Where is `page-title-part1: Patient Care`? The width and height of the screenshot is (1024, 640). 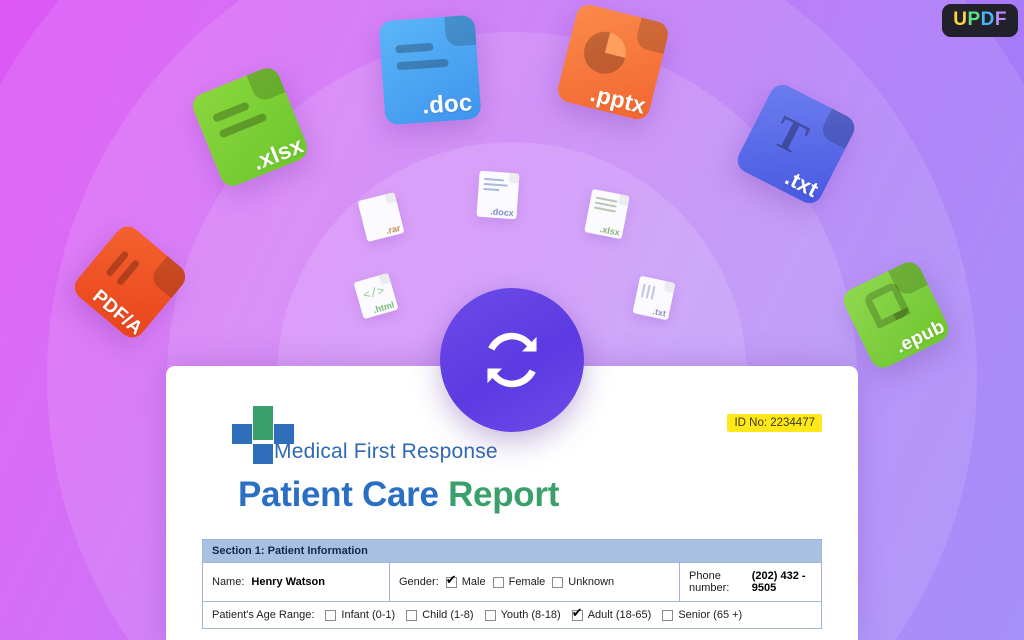 page-title-part1: Patient Care is located at coordinates (343, 494).